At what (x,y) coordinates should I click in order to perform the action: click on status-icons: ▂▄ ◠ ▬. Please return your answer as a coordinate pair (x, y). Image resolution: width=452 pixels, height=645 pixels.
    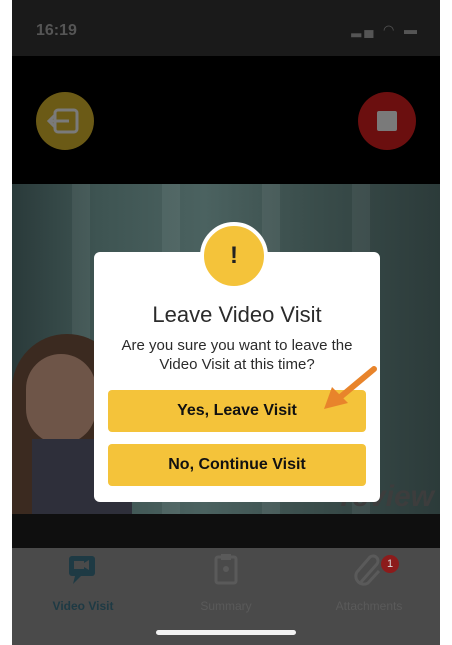
    Looking at the image, I should click on (385, 29).